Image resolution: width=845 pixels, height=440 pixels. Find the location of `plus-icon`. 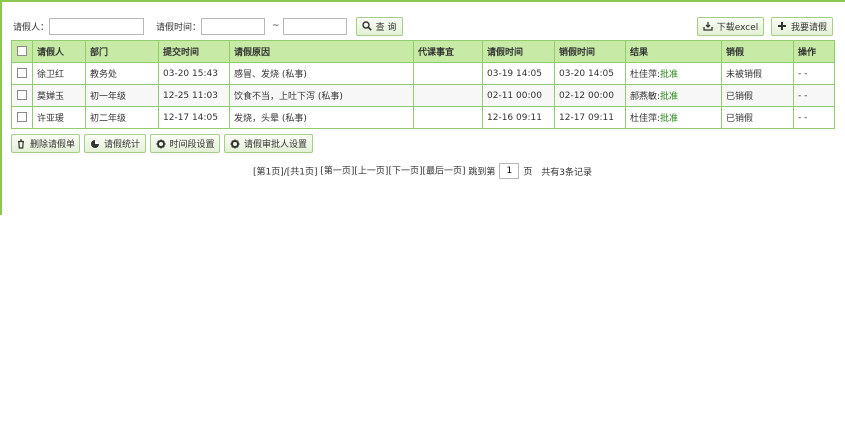

plus-icon is located at coordinates (782, 26).